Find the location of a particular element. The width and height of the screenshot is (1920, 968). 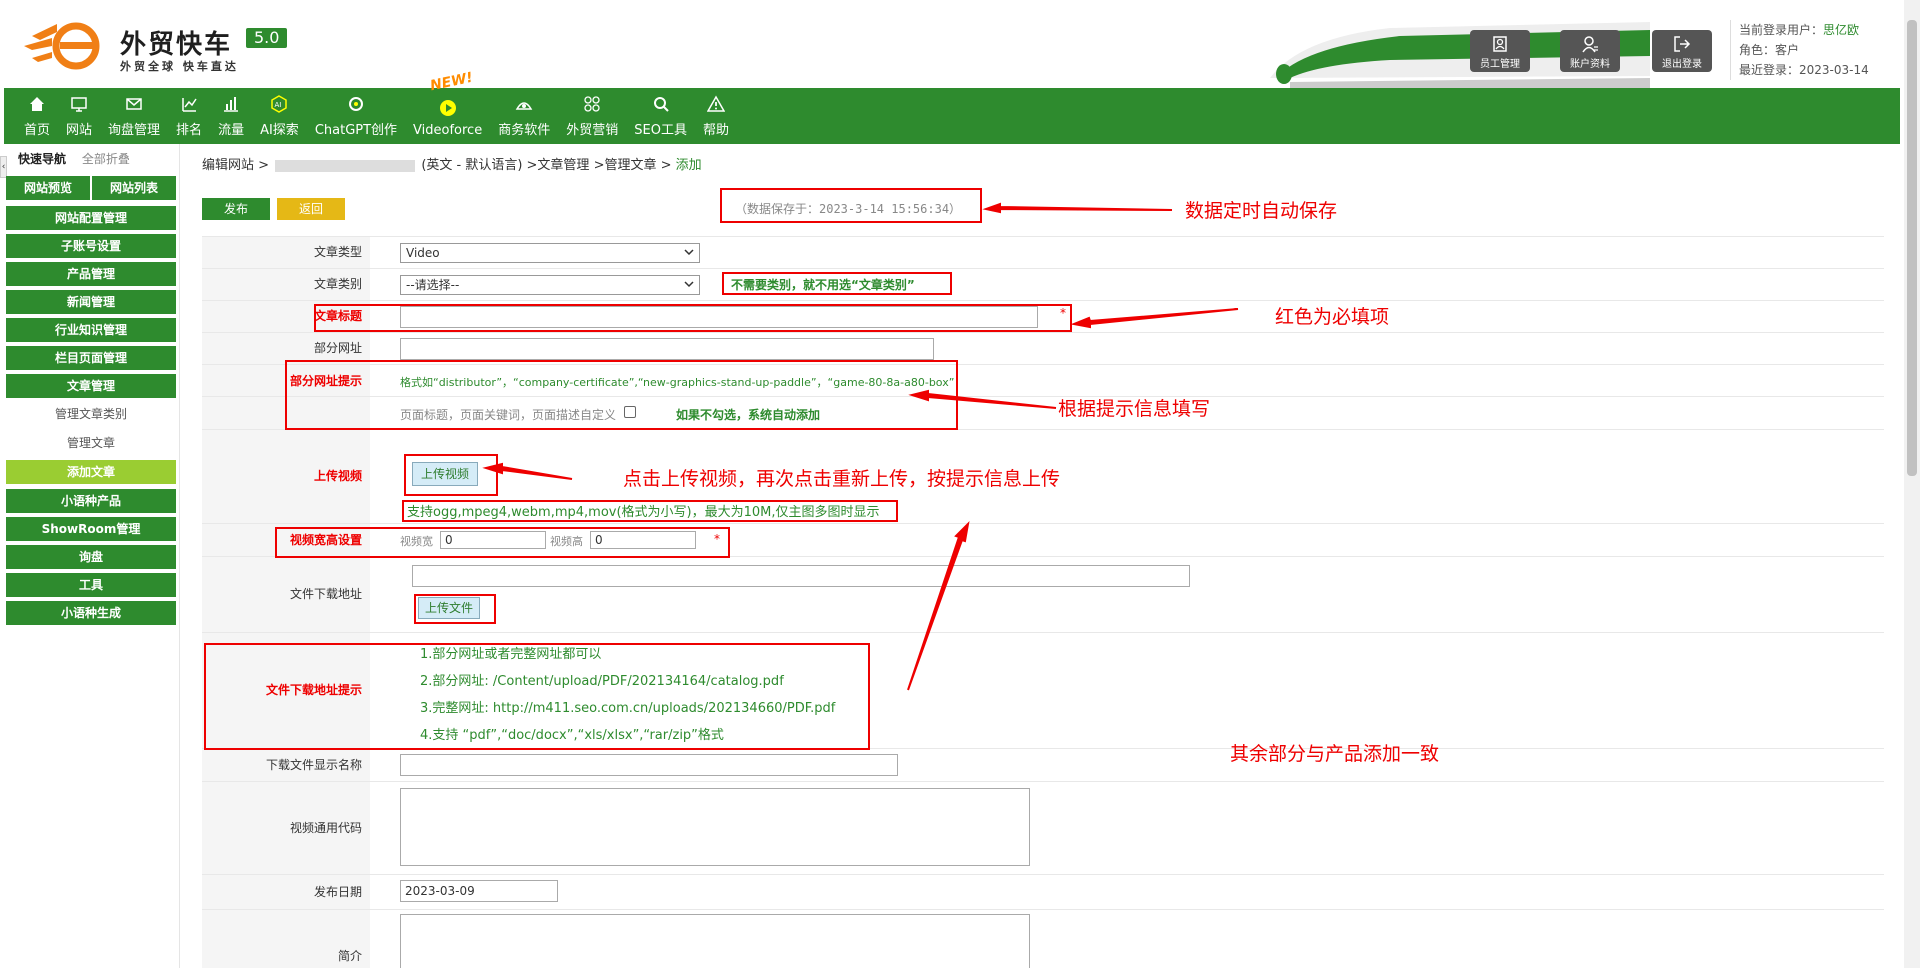

sidebar-item-minor-lang-gen: 小语种生成 is located at coordinates (91, 613).